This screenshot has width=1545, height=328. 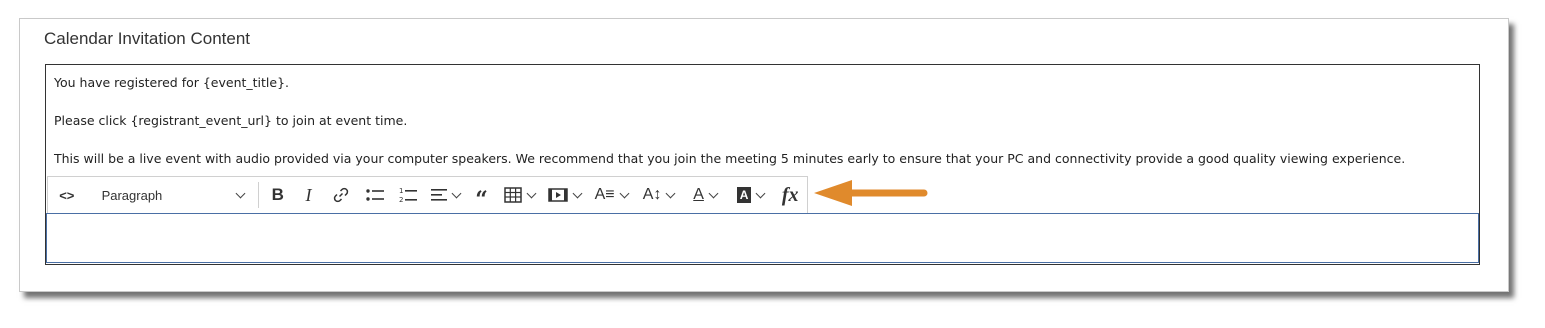 What do you see at coordinates (439, 195) in the screenshot?
I see `align-left-icon` at bounding box center [439, 195].